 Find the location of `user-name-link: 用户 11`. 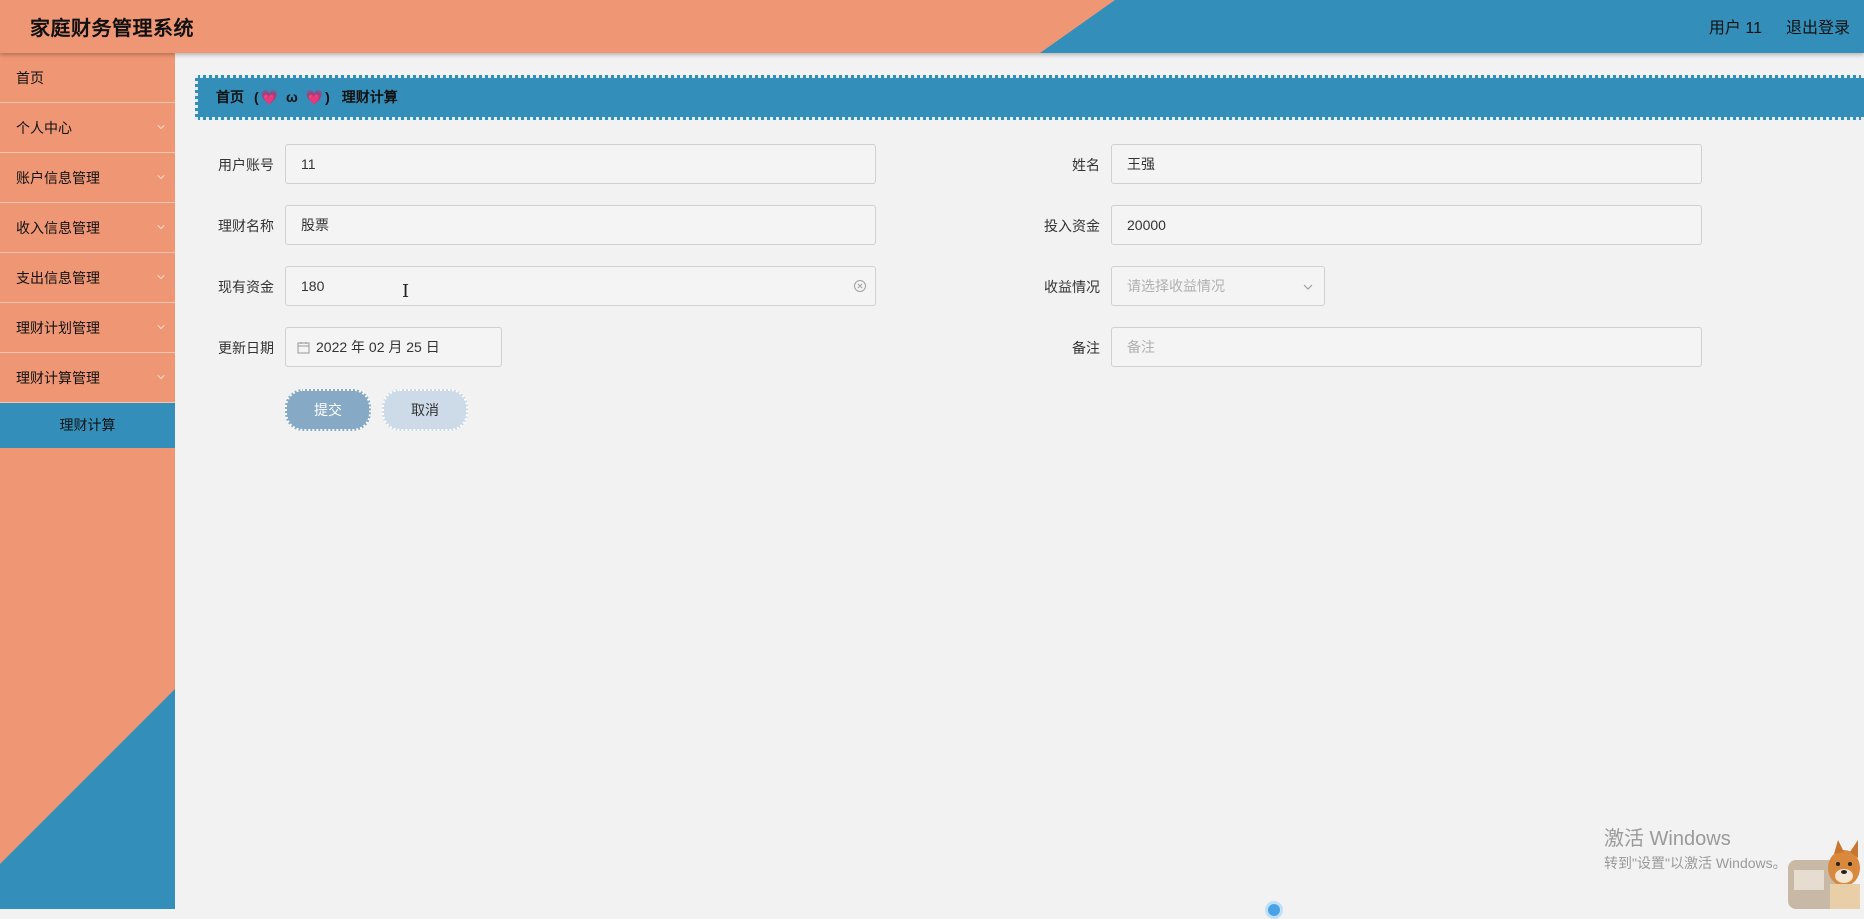

user-name-link: 用户 11 is located at coordinates (1735, 26).